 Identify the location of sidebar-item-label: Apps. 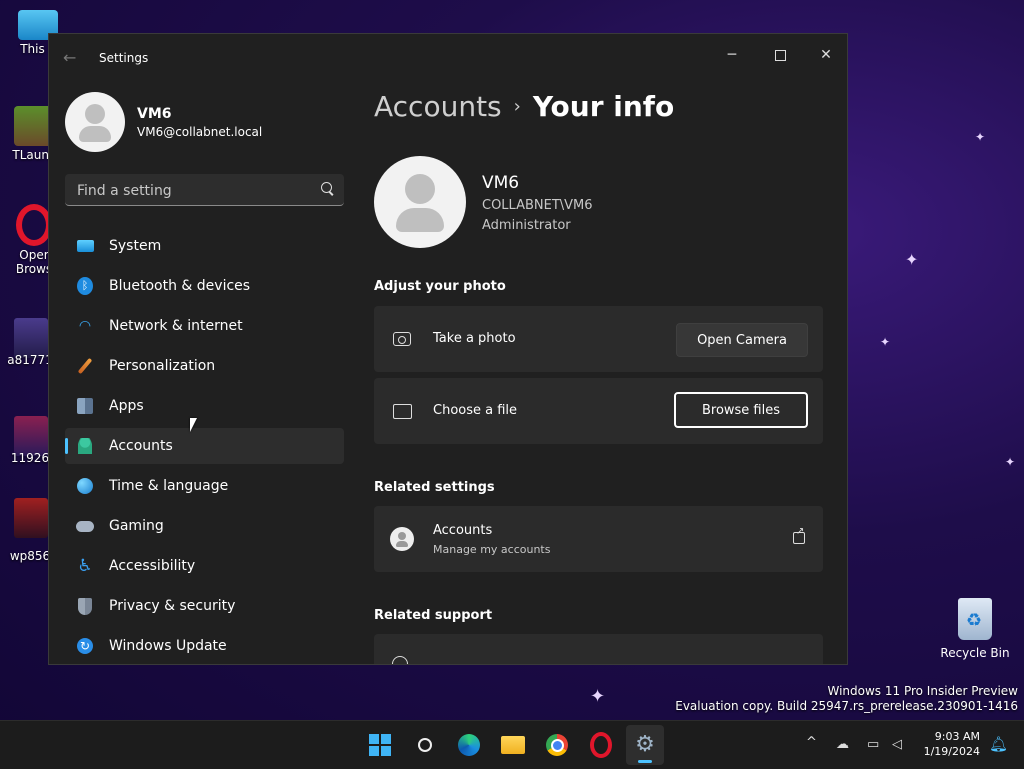
(126, 406).